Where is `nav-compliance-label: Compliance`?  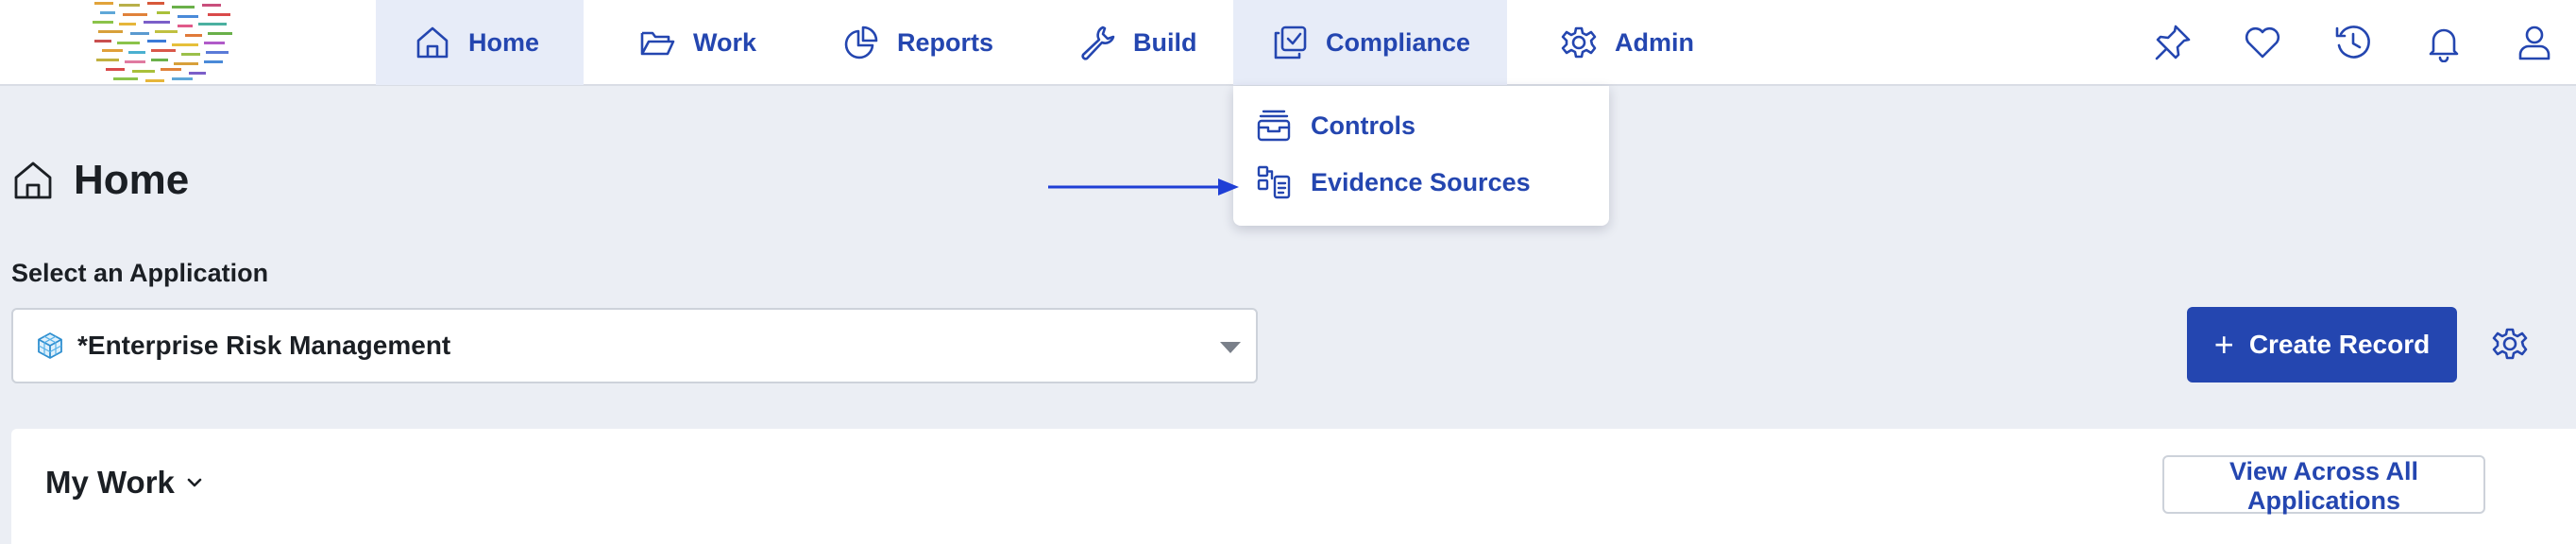 nav-compliance-label: Compliance is located at coordinates (1398, 42).